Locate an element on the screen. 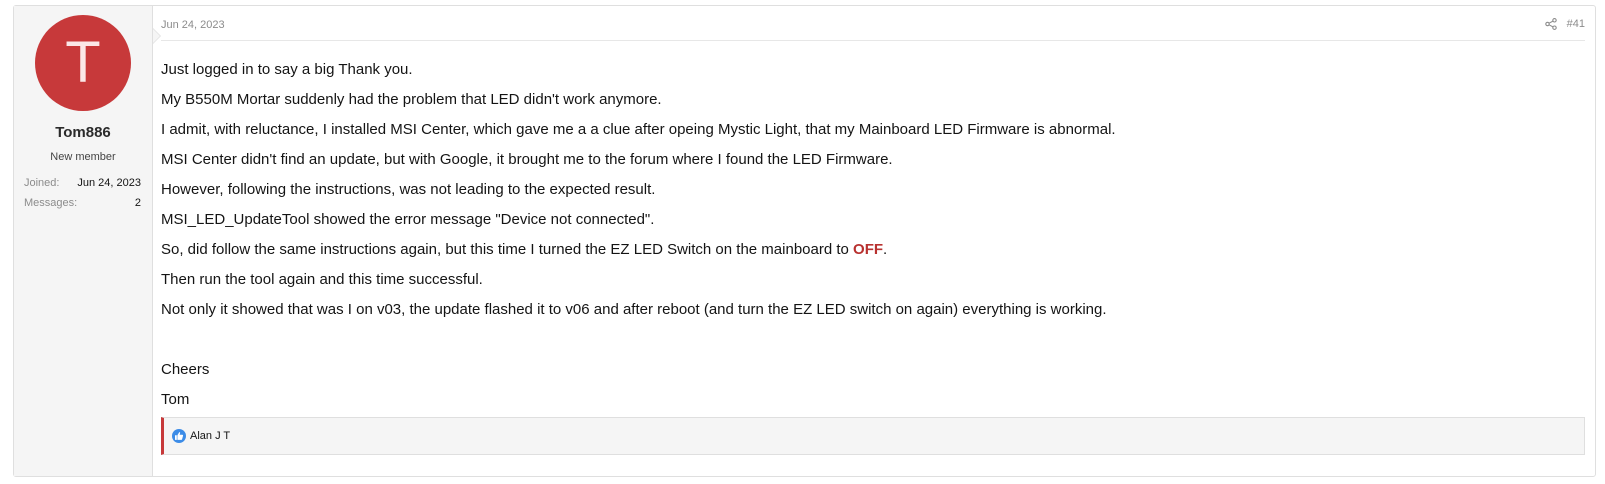 This screenshot has height=484, width=1605. post-date-link: Jun 24, 2023 is located at coordinates (193, 25).